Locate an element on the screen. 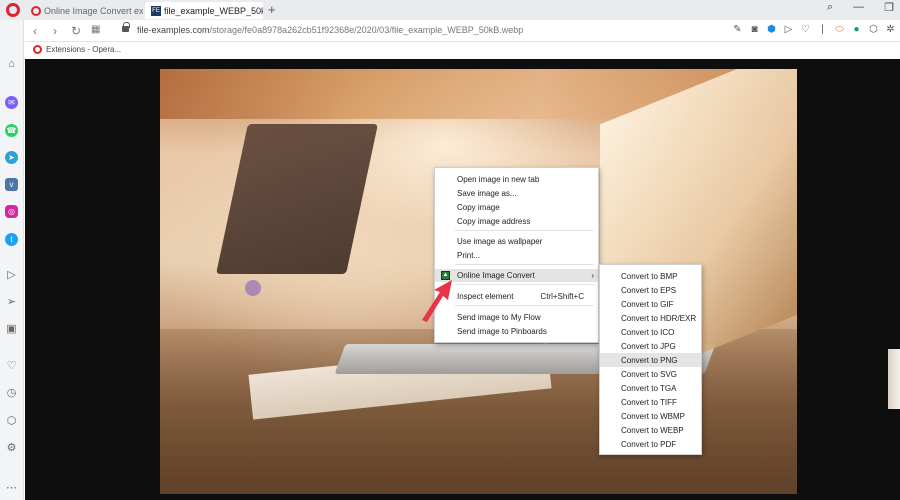 Image resolution: width=900 pixels, height=500 pixels. submenu-label: Convert to GIF is located at coordinates (647, 304).